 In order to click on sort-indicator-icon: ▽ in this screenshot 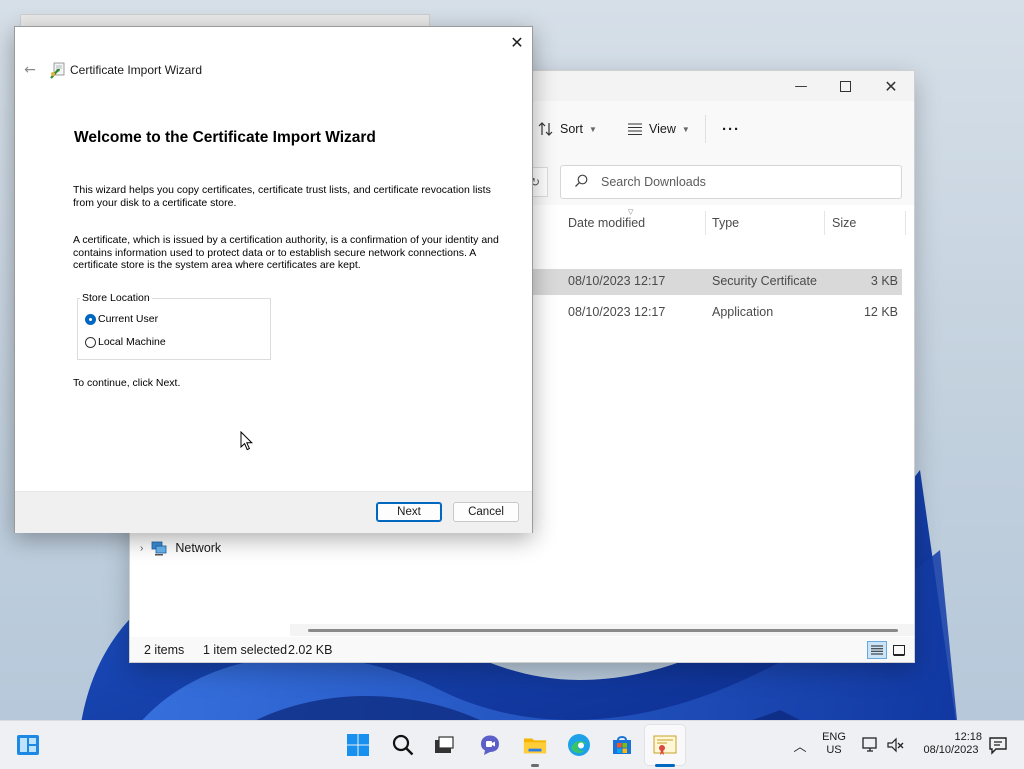, I will do `click(631, 212)`.